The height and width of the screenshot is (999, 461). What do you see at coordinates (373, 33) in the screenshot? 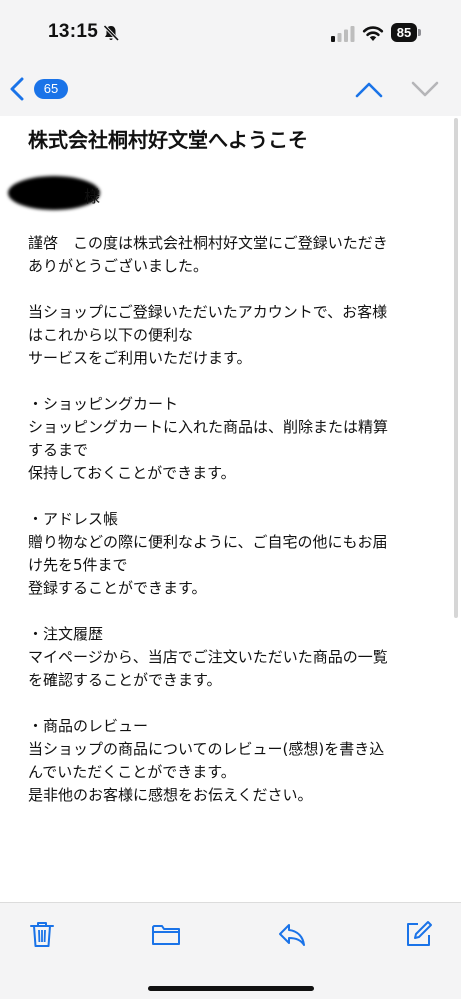
I see `wifi-icon` at bounding box center [373, 33].